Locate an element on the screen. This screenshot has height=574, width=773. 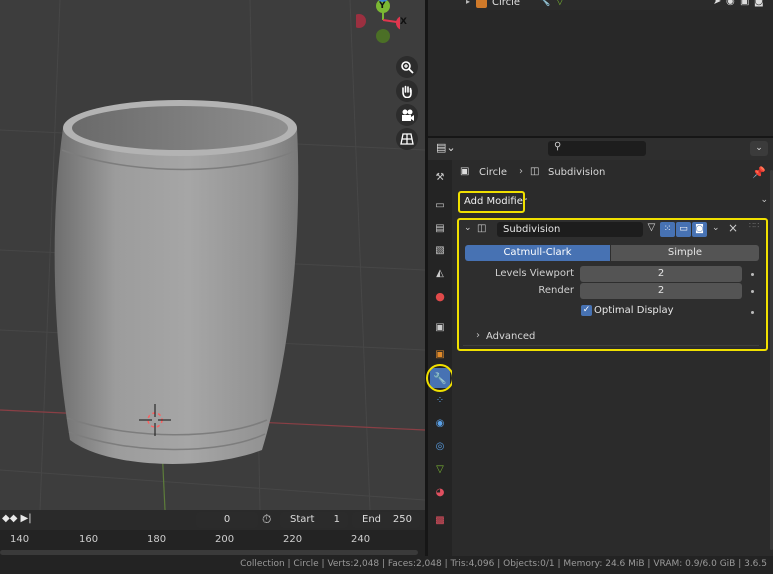
visibility-icon: ◉ is located at coordinates (730, 3).